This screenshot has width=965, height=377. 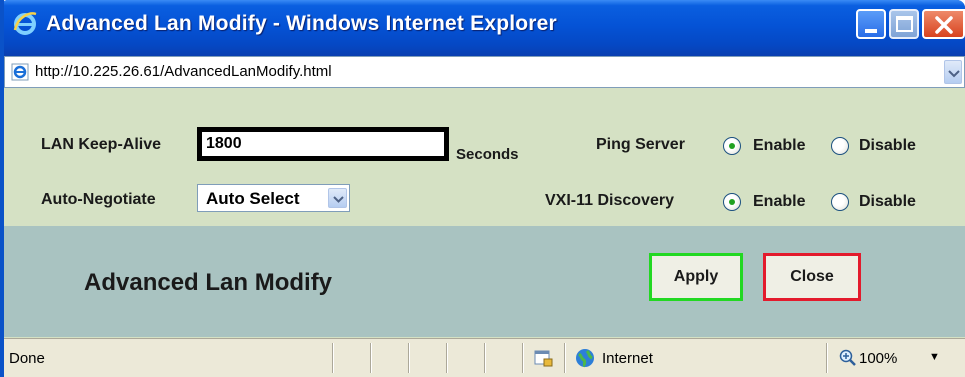 What do you see at coordinates (323, 144) in the screenshot?
I see `keepalive-input` at bounding box center [323, 144].